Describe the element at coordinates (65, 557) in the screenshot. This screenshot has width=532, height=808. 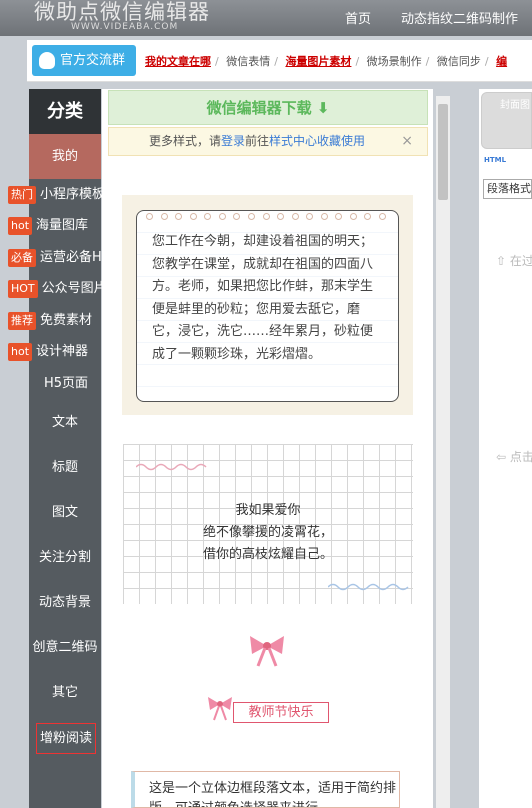
I see `sidebar-item-divider: 关注分割` at that location.